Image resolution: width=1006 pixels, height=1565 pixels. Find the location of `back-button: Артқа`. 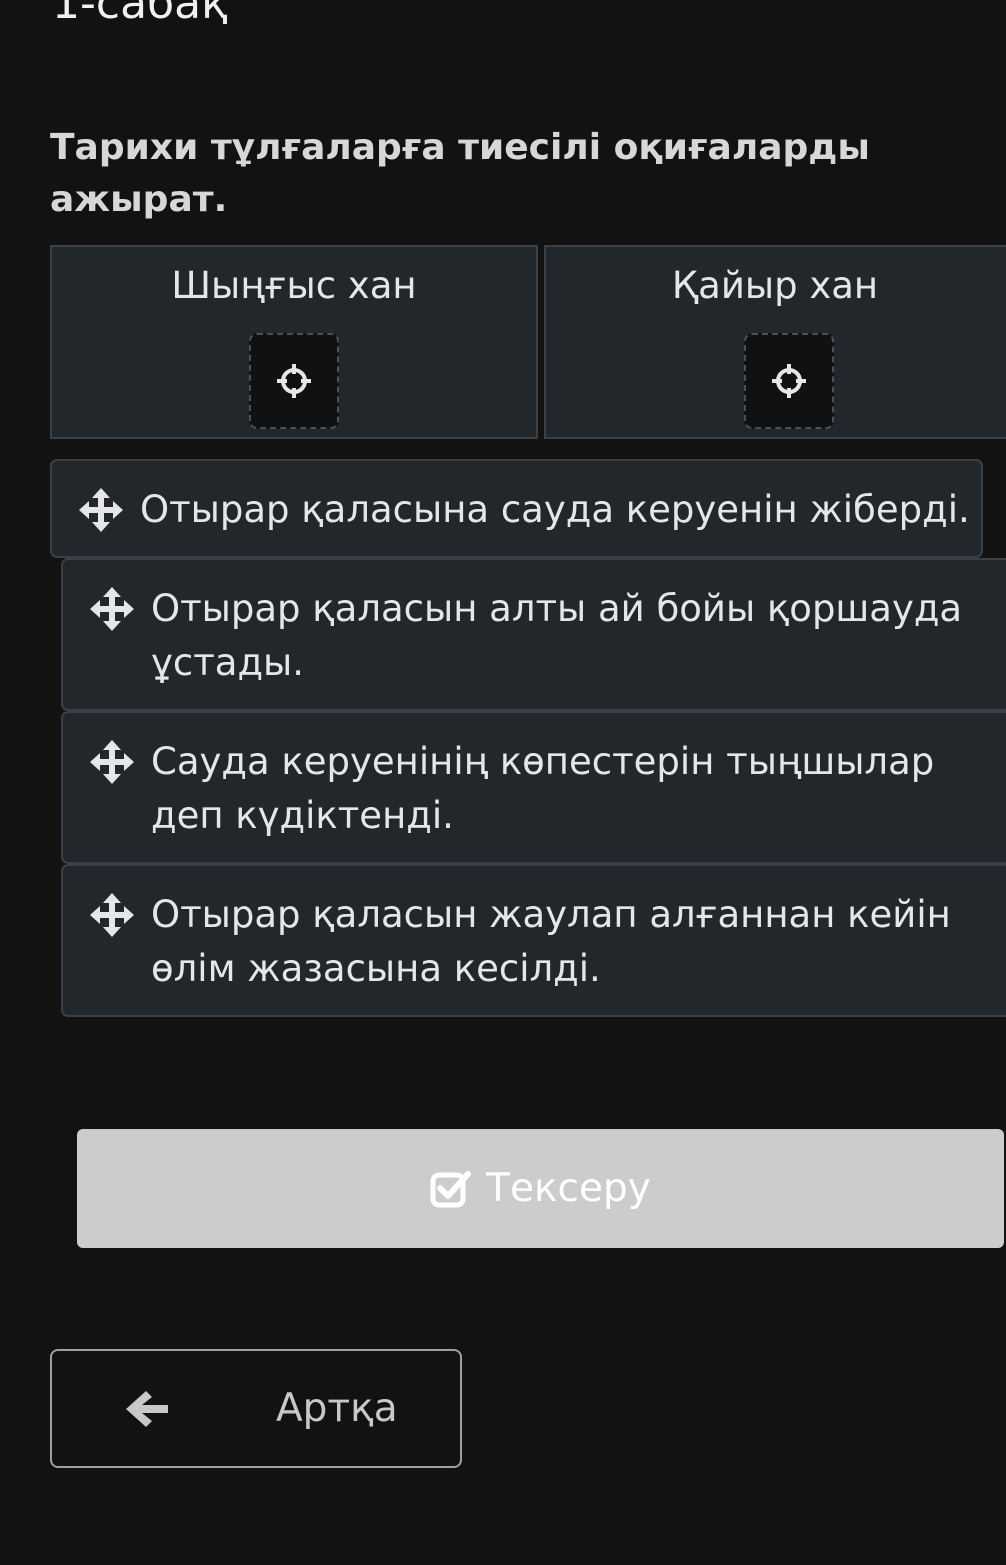

back-button: Артқа is located at coordinates (256, 1408).